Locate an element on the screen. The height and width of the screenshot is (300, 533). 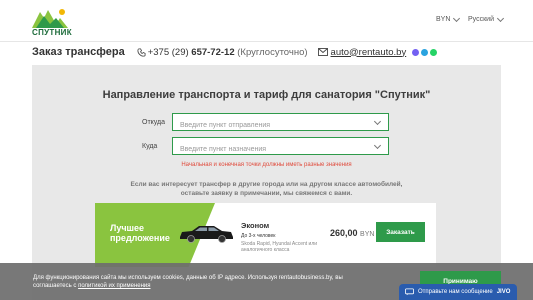
phone-icon is located at coordinates (141, 52).